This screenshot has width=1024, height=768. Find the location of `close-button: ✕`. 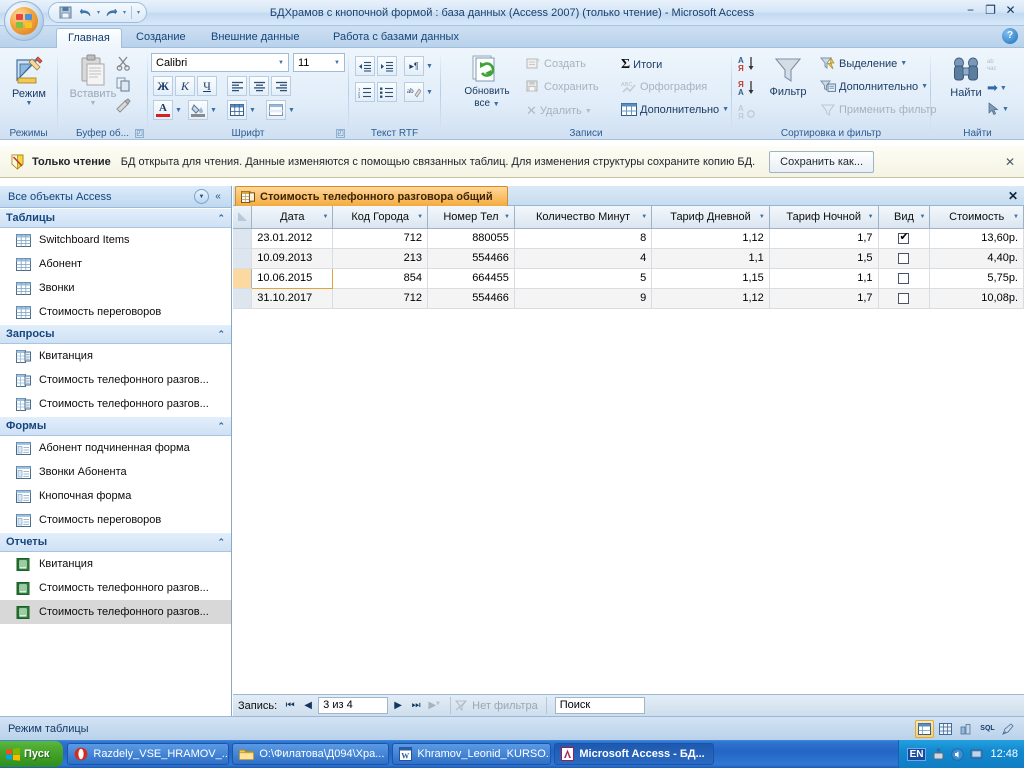

close-button: ✕ is located at coordinates (1010, 10).